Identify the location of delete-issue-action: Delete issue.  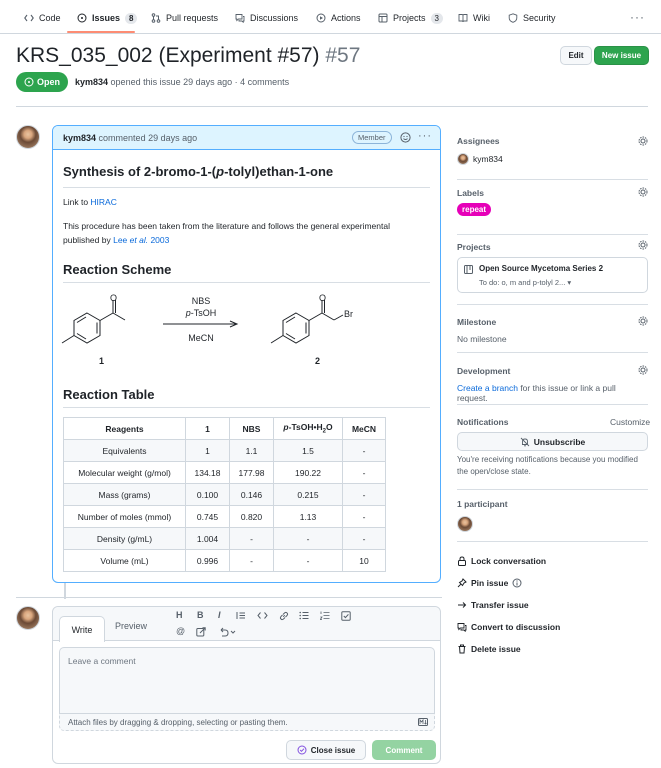
(489, 649).